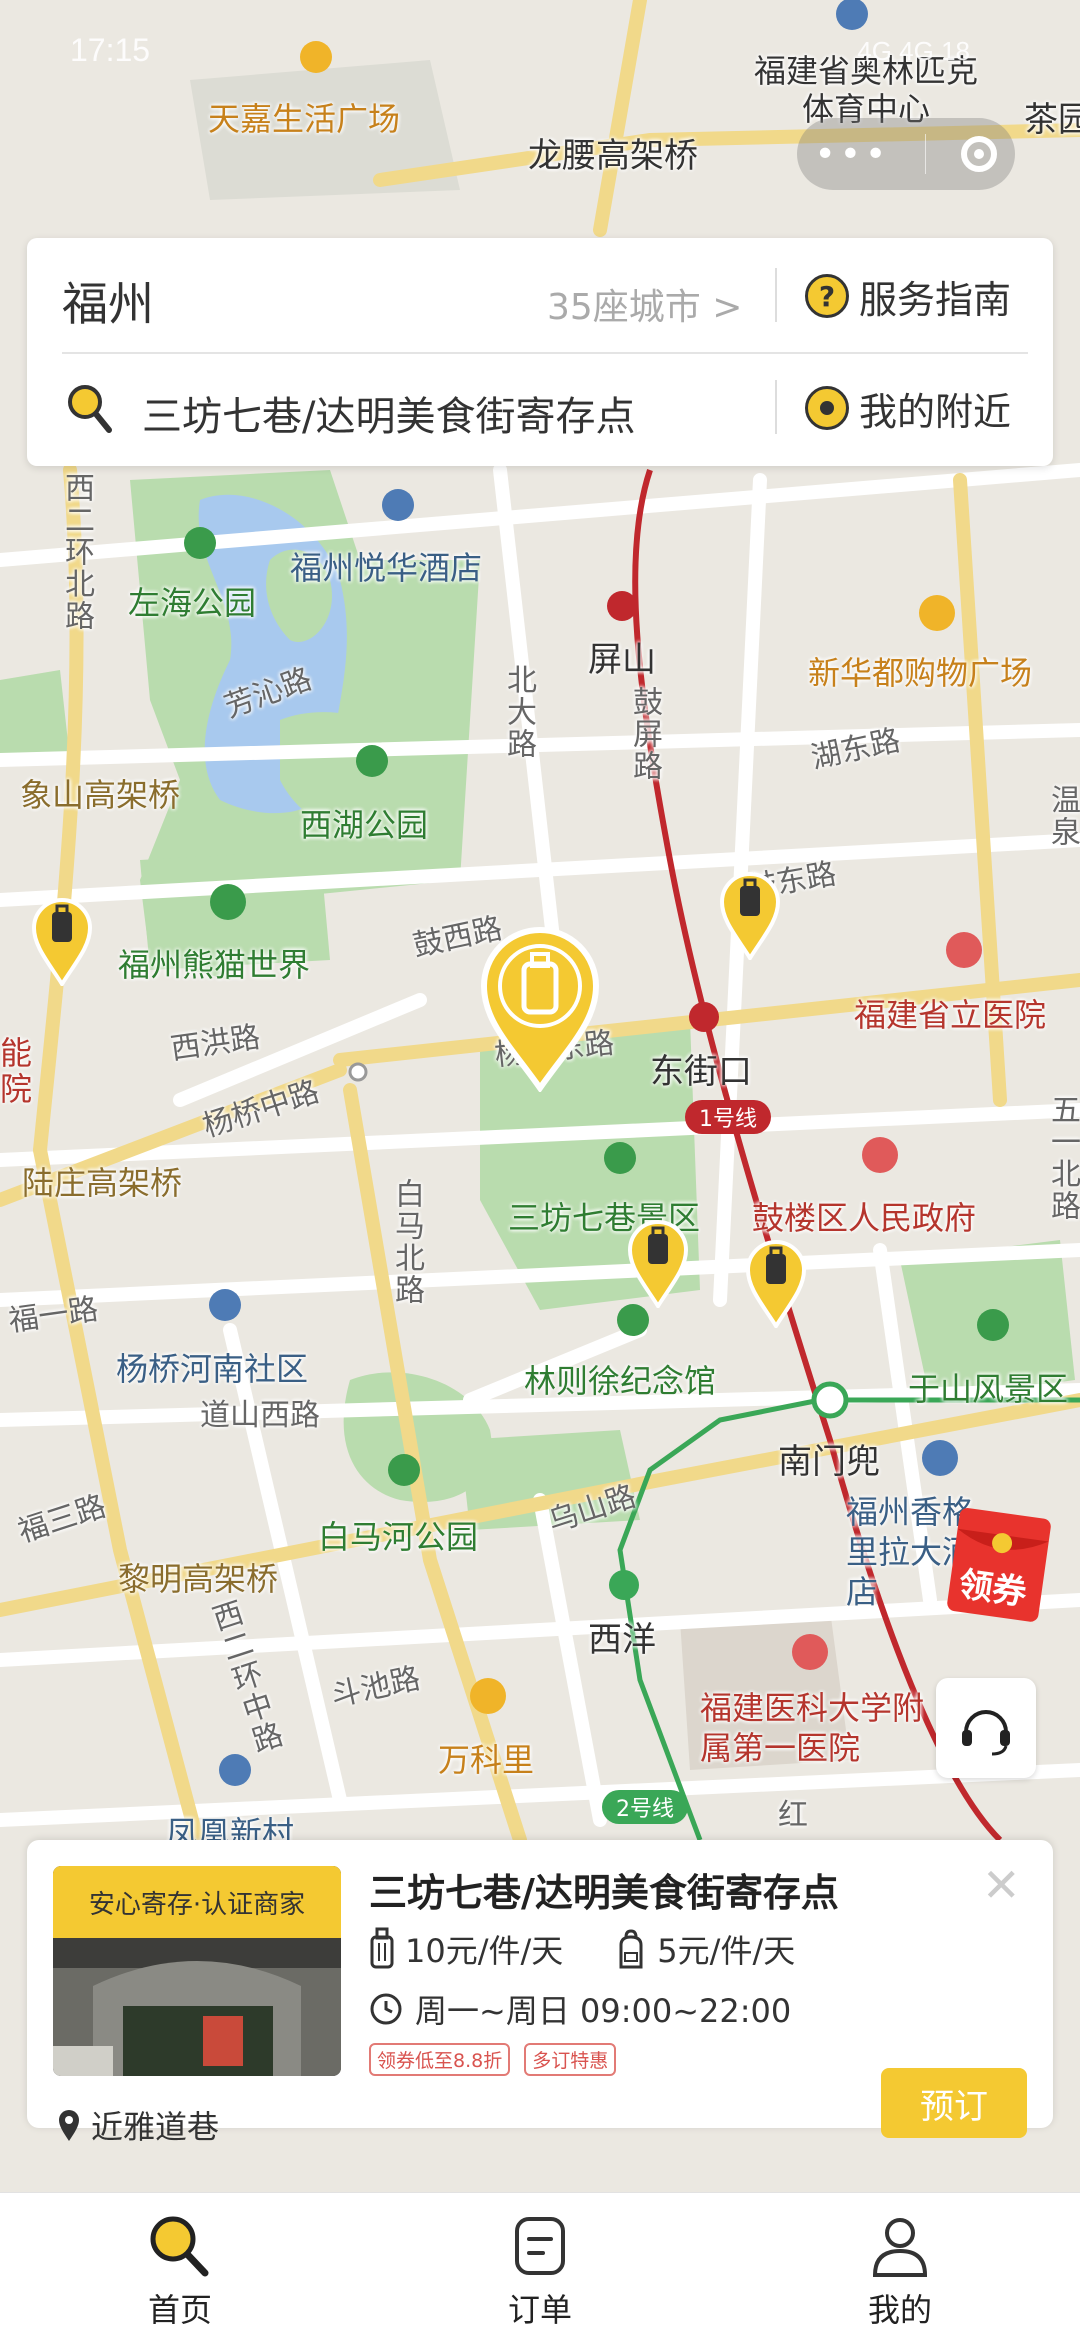 Image resolution: width=1080 pixels, height=2341 pixels. I want to click on price-luggage-text: 10元/件/天, so click(484, 1951).